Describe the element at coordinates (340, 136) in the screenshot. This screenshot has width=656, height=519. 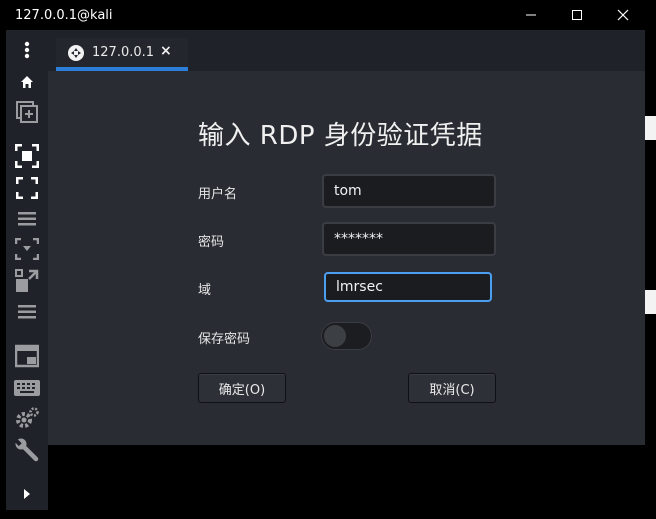
I see `dialog-title: 输入 RDP 身份验证凭据` at that location.